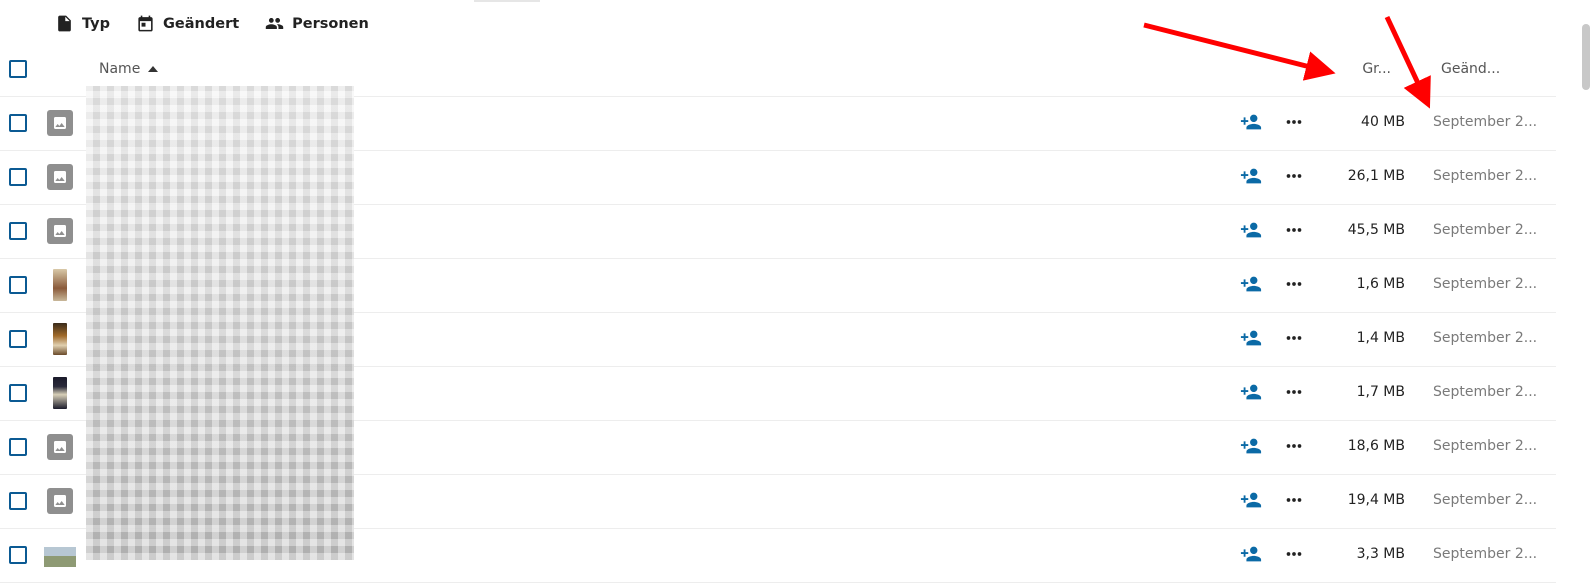 The width and height of the screenshot is (1592, 583). I want to click on column-name-label: Name, so click(120, 69).